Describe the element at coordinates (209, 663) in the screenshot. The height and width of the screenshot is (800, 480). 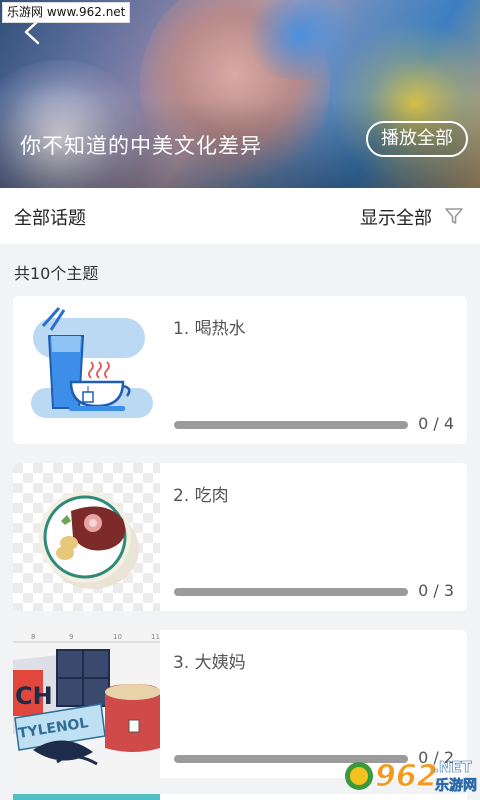
I see `topic-title: 3. 大姨妈` at that location.